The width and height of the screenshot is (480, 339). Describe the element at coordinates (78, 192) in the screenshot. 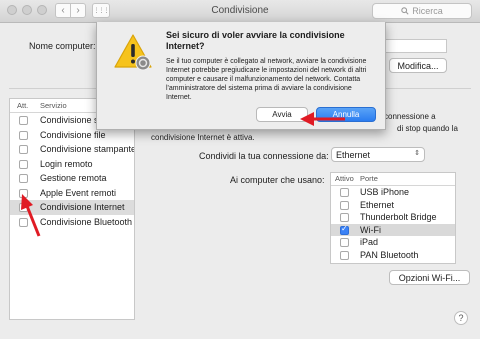

I see `service-name: Apple Event remoti` at that location.